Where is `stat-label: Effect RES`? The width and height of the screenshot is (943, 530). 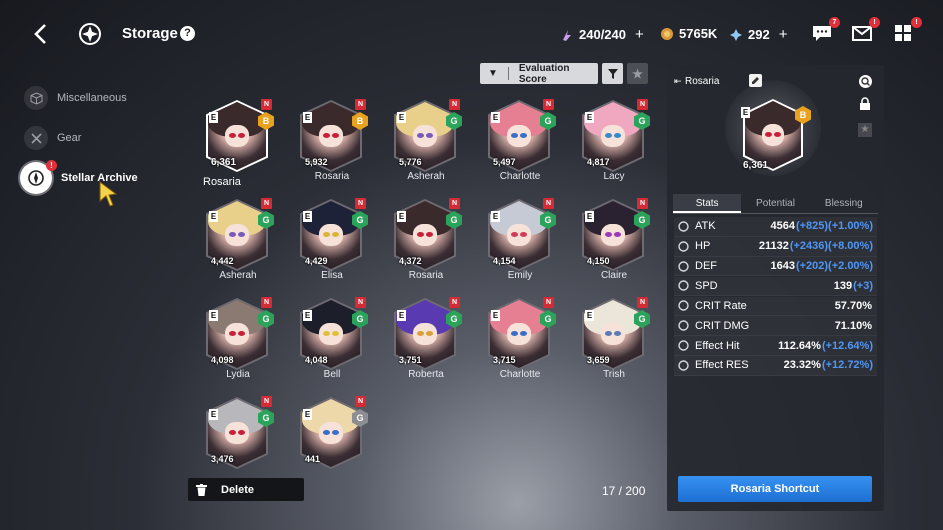 stat-label: Effect RES is located at coordinates (722, 365).